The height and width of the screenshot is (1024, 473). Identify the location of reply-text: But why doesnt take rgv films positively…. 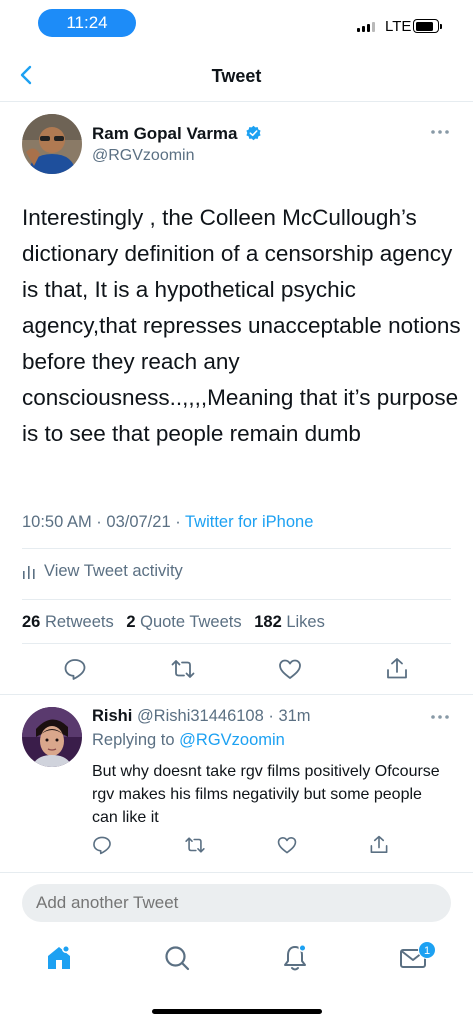
(266, 794).